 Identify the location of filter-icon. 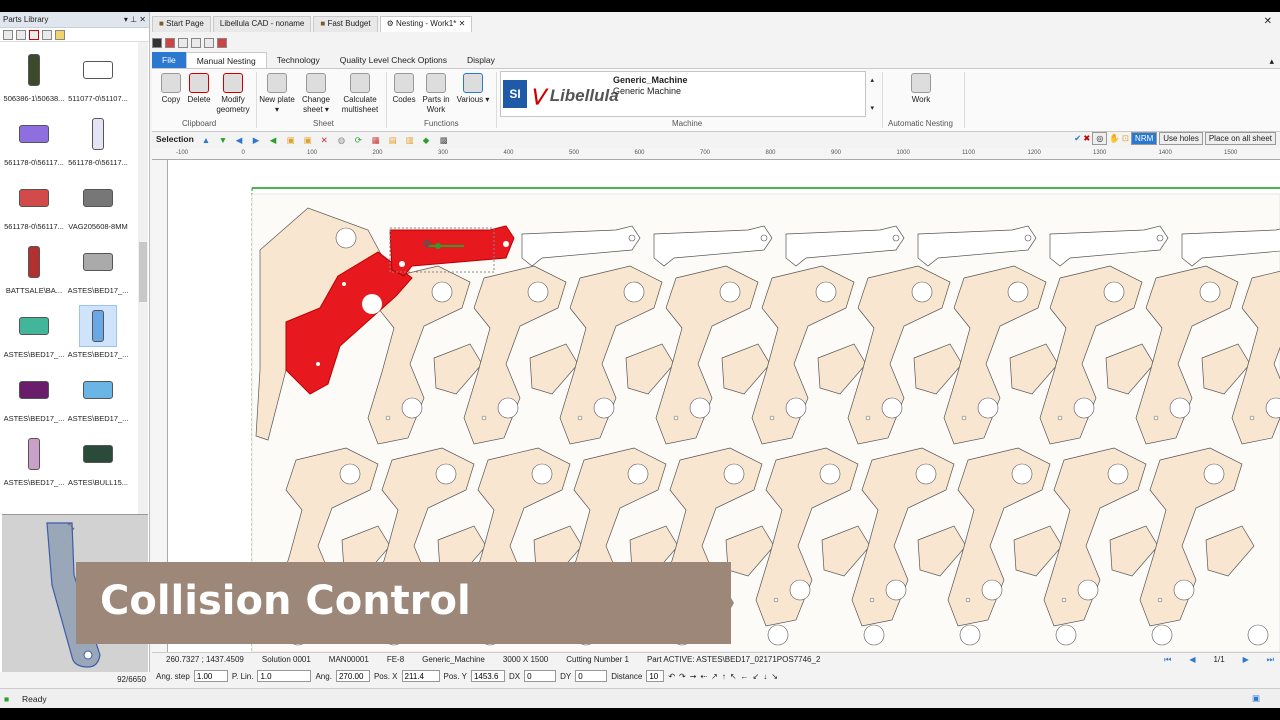
(47, 34).